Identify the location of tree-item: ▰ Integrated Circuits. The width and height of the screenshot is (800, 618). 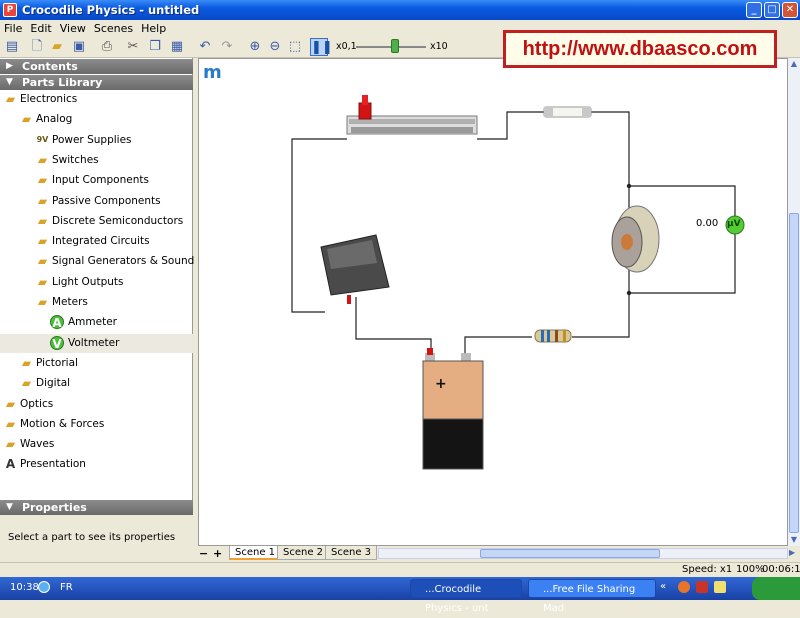
(96, 241).